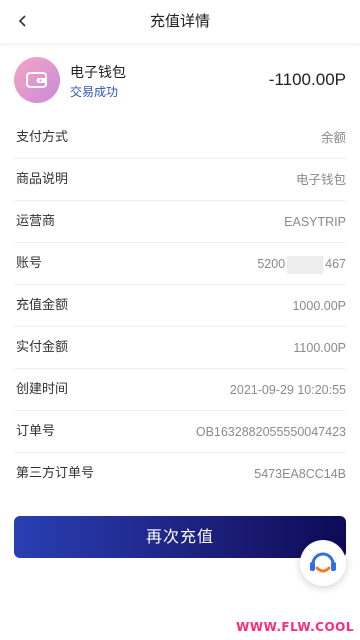  What do you see at coordinates (315, 222) in the screenshot?
I see `detail-value: EASYTRIP` at bounding box center [315, 222].